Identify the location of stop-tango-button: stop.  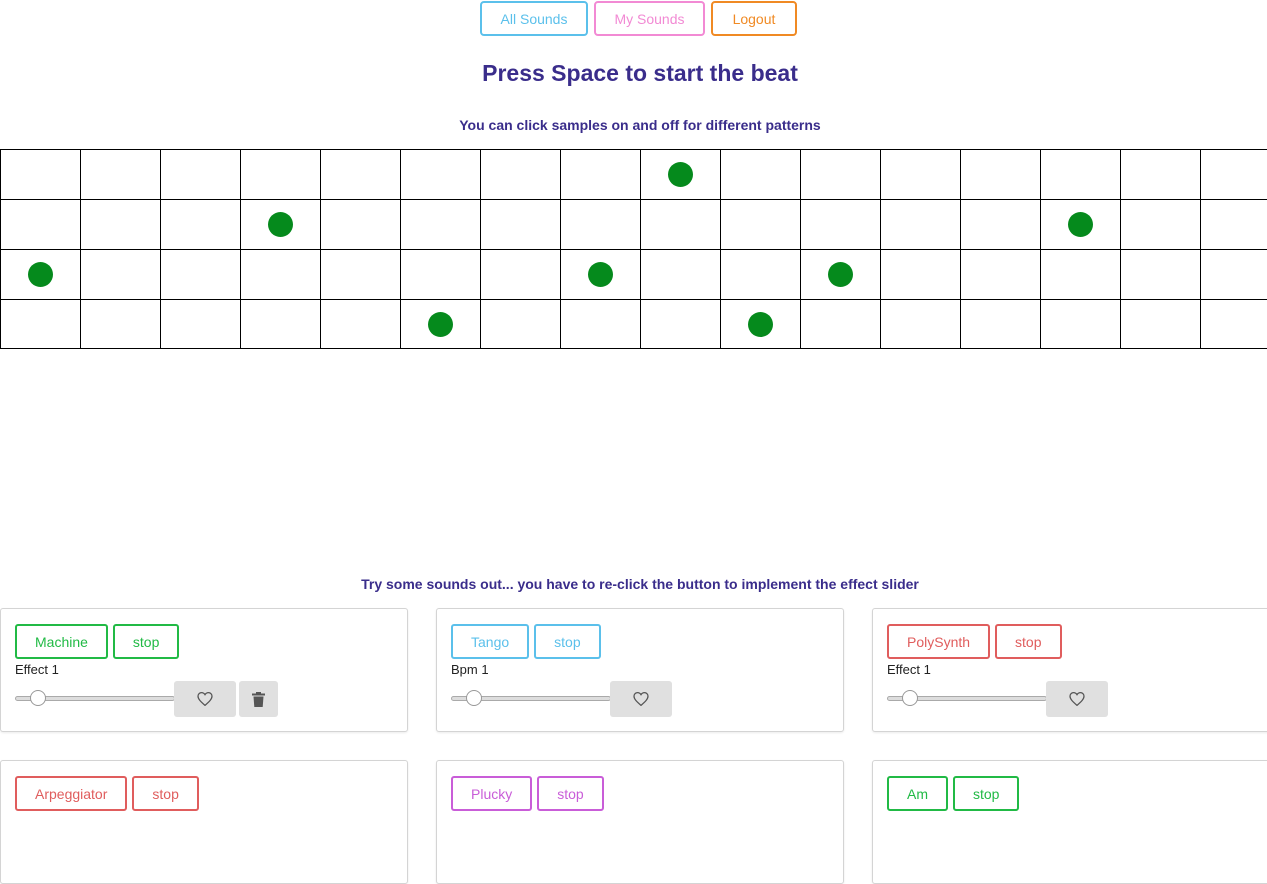
(567, 641).